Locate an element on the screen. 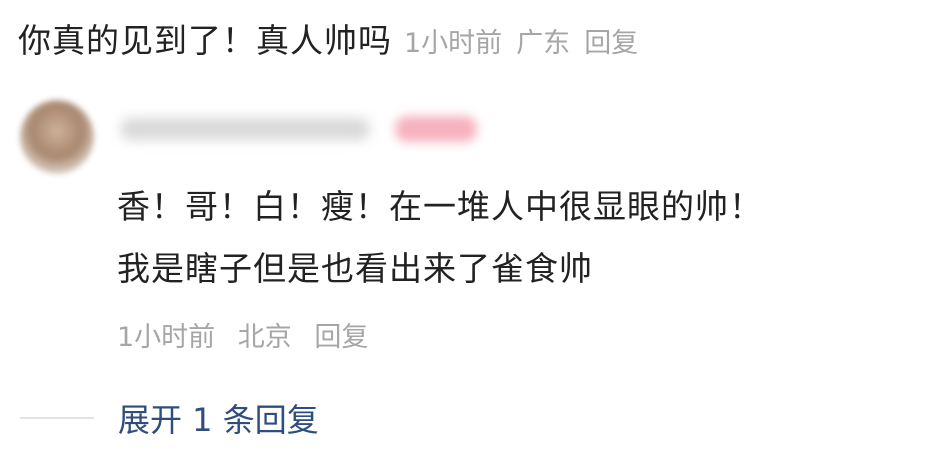  user-badge-blurred is located at coordinates (436, 129).